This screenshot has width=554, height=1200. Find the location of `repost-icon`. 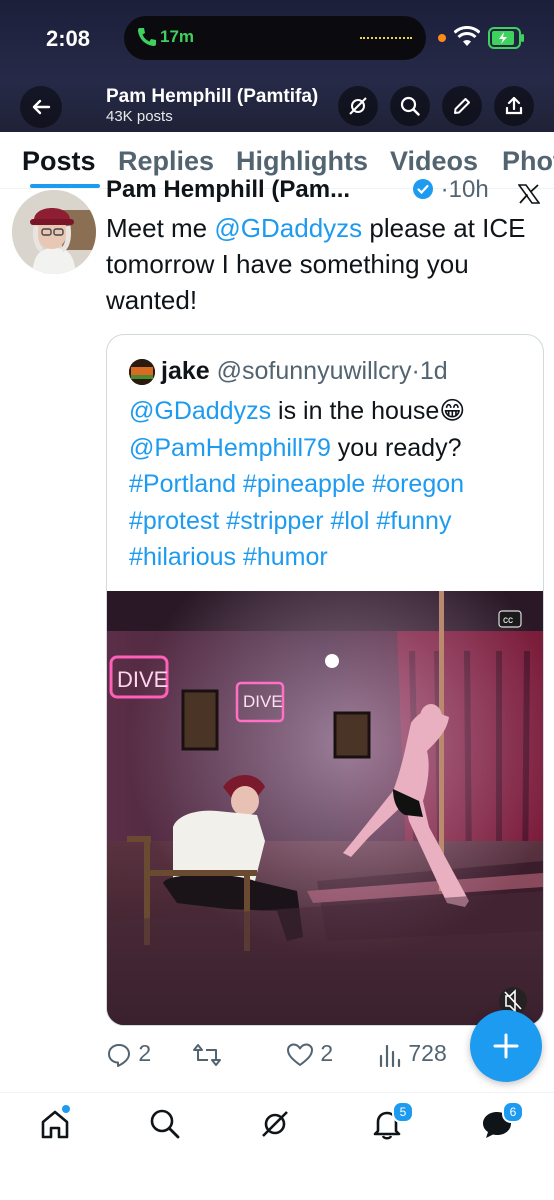

repost-icon is located at coordinates (207, 1054).